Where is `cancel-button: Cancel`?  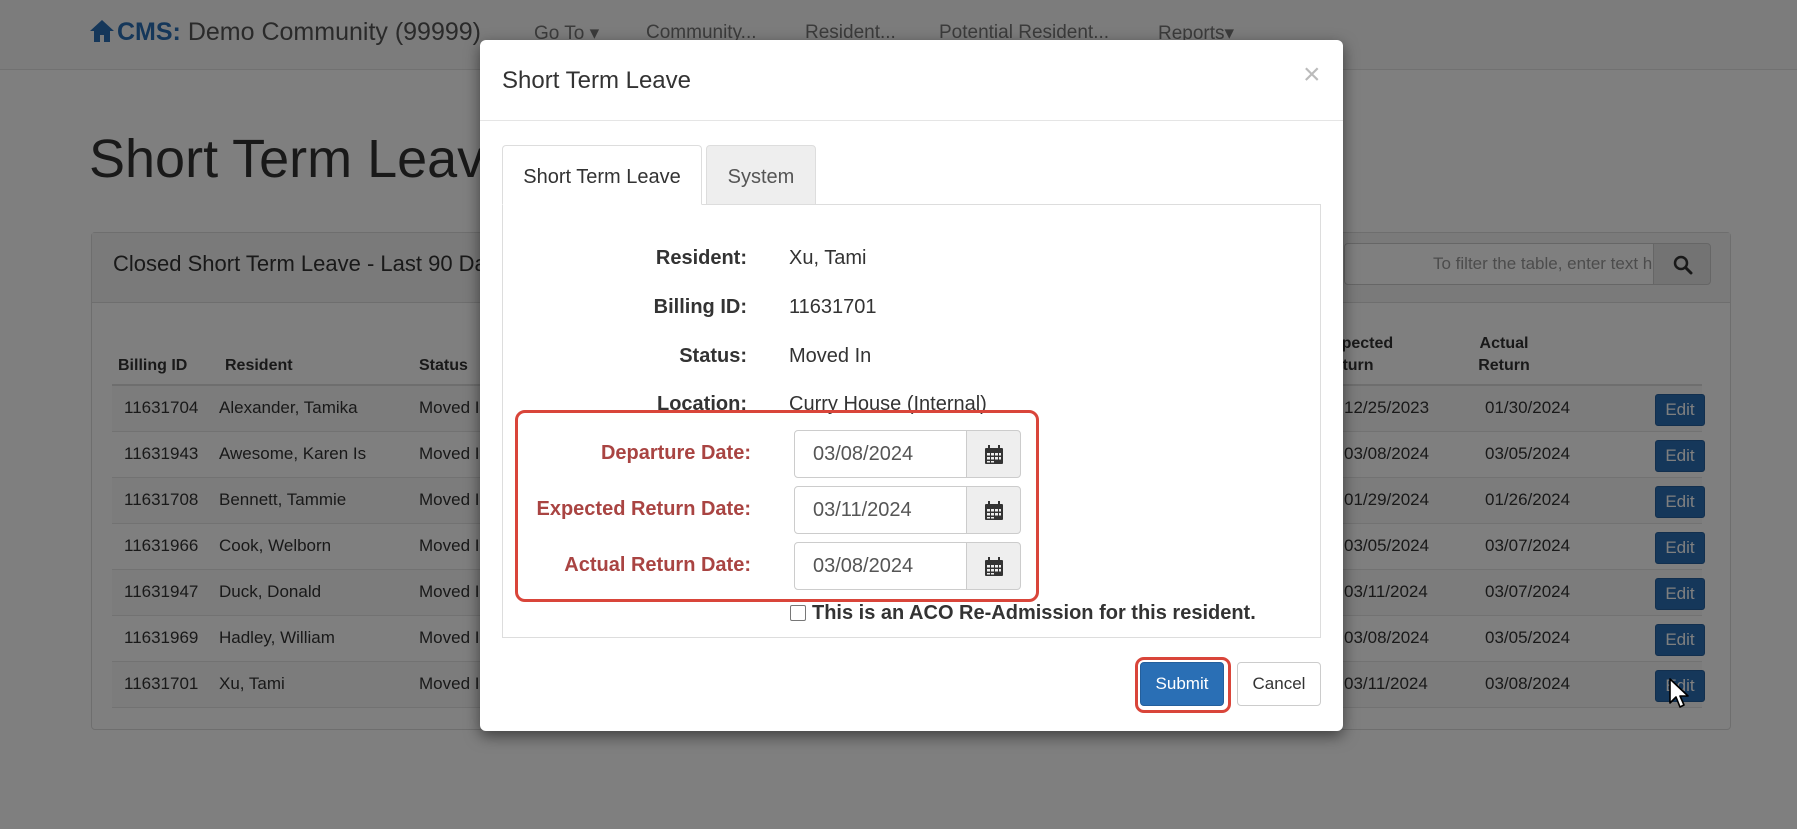
cancel-button: Cancel is located at coordinates (1279, 684).